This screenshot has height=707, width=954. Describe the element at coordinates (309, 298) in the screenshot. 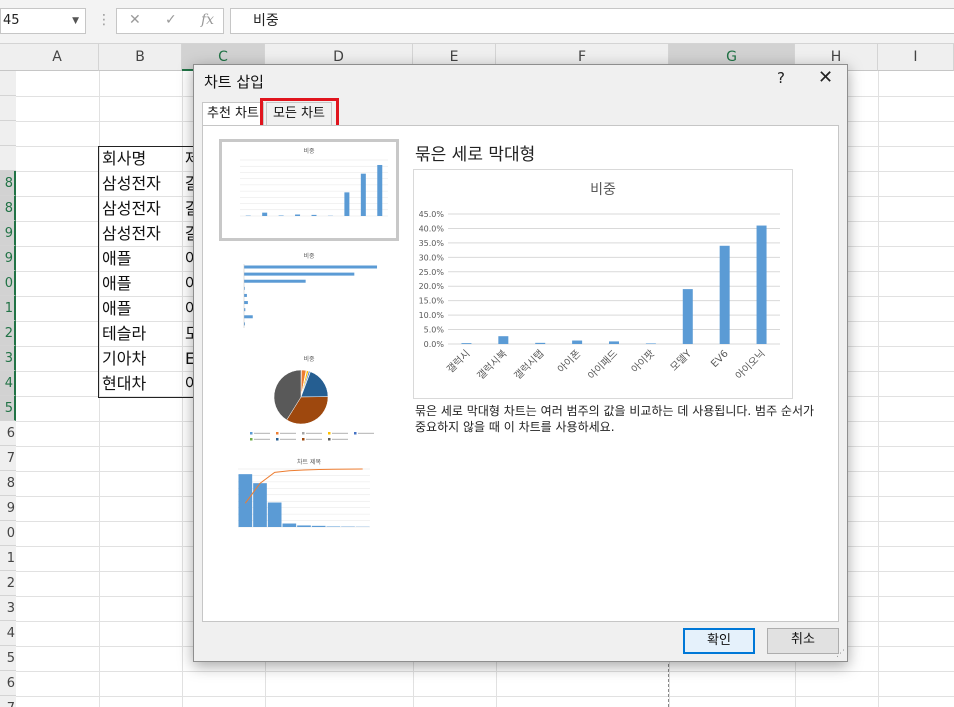

I see `thumbnail-clustered-bar: 비중` at that location.